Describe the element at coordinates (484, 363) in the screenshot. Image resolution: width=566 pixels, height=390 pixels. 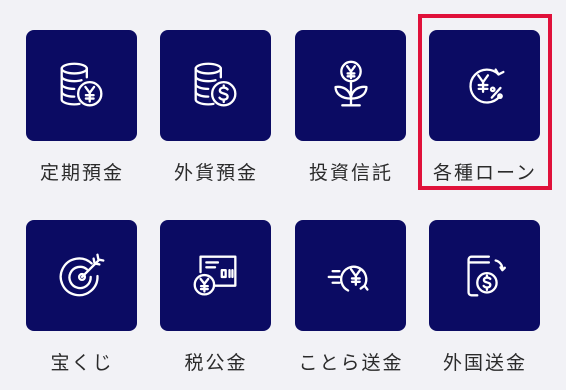
I see `menu-item-label: 外国送金` at that location.